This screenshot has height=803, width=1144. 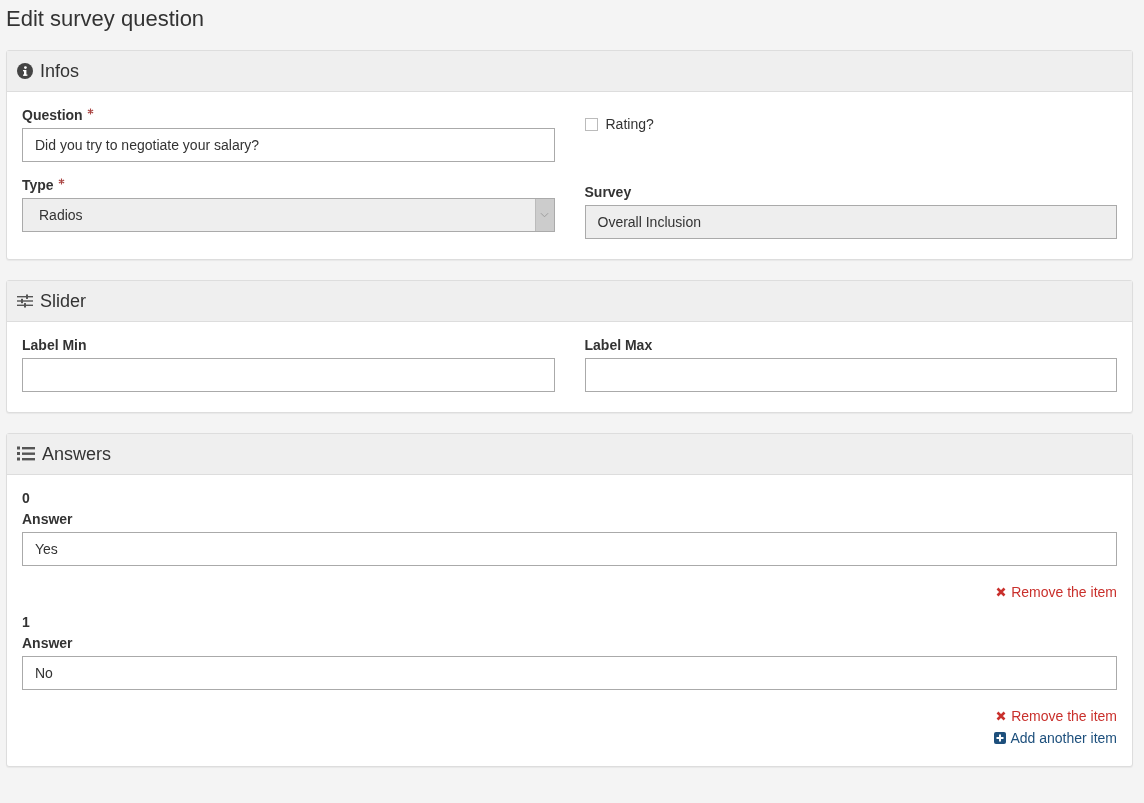 I want to click on field-label: Type, so click(x=38, y=185).